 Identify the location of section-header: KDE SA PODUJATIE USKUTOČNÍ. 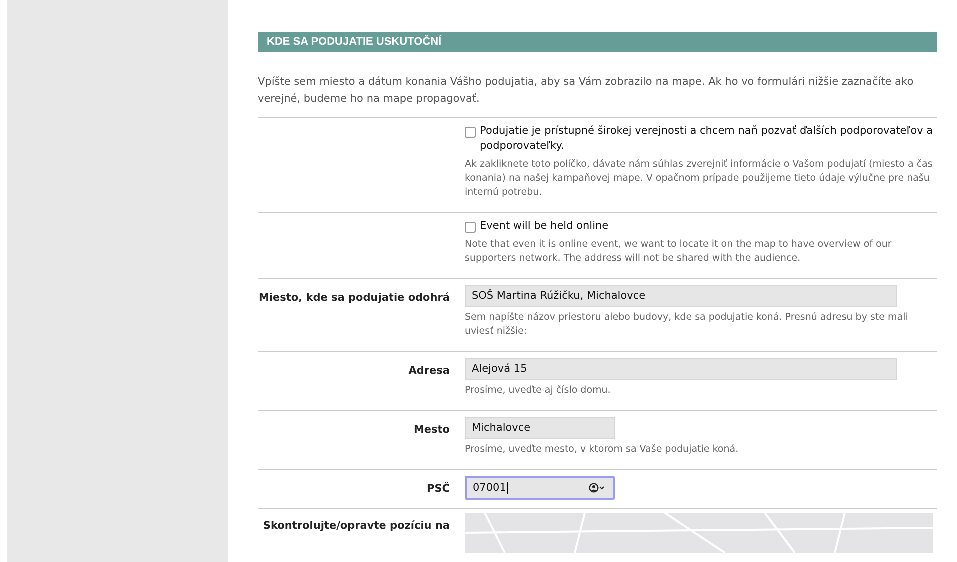
(597, 42).